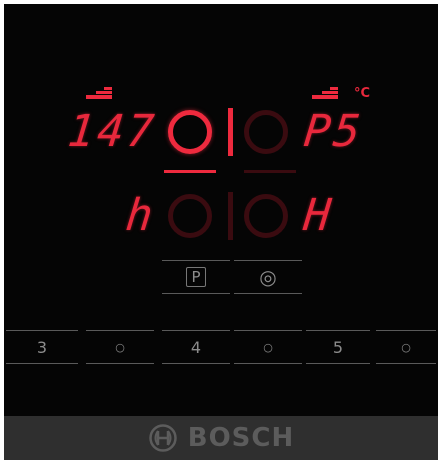 Image resolution: width=441 pixels, height=460 pixels. I want to click on zone-divider-top, so click(230, 132).